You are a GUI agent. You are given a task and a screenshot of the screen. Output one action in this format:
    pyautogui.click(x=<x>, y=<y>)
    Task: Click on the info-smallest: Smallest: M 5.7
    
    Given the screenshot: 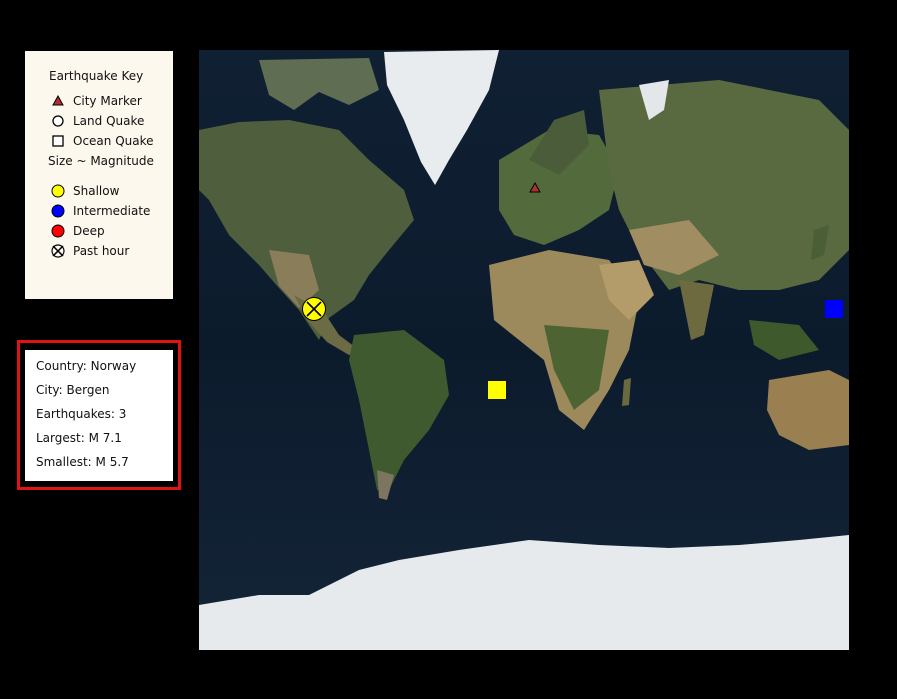 What is the action you would take?
    pyautogui.click(x=82, y=462)
    